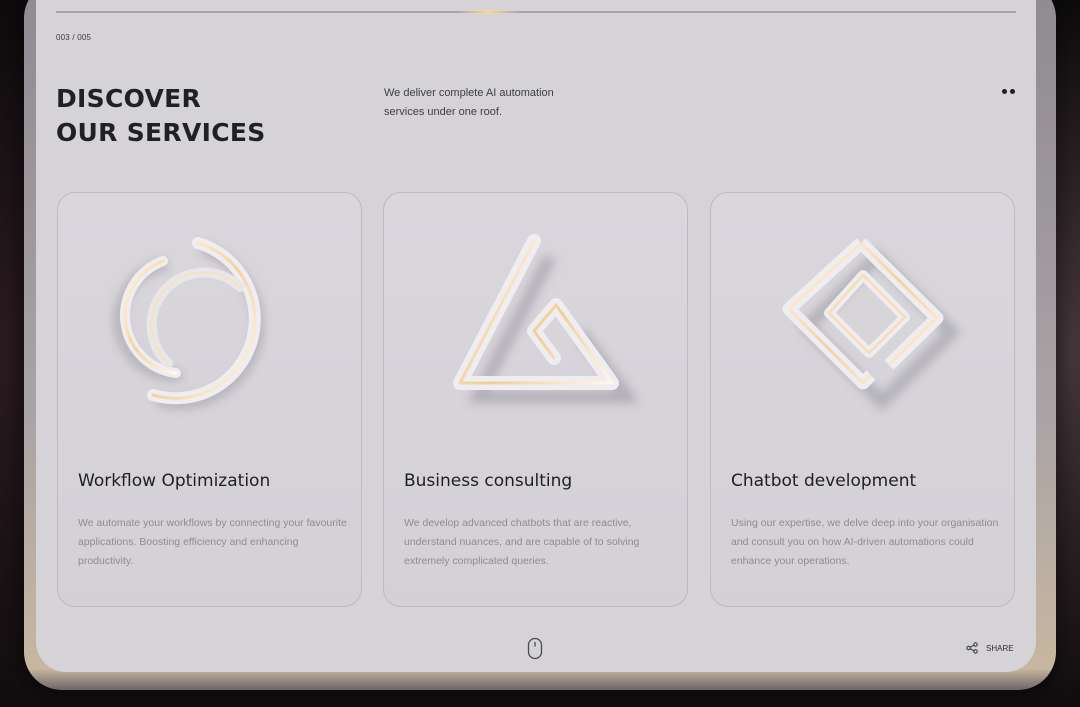 This screenshot has width=1080, height=707. I want to click on card-title: Business consulting, so click(488, 481).